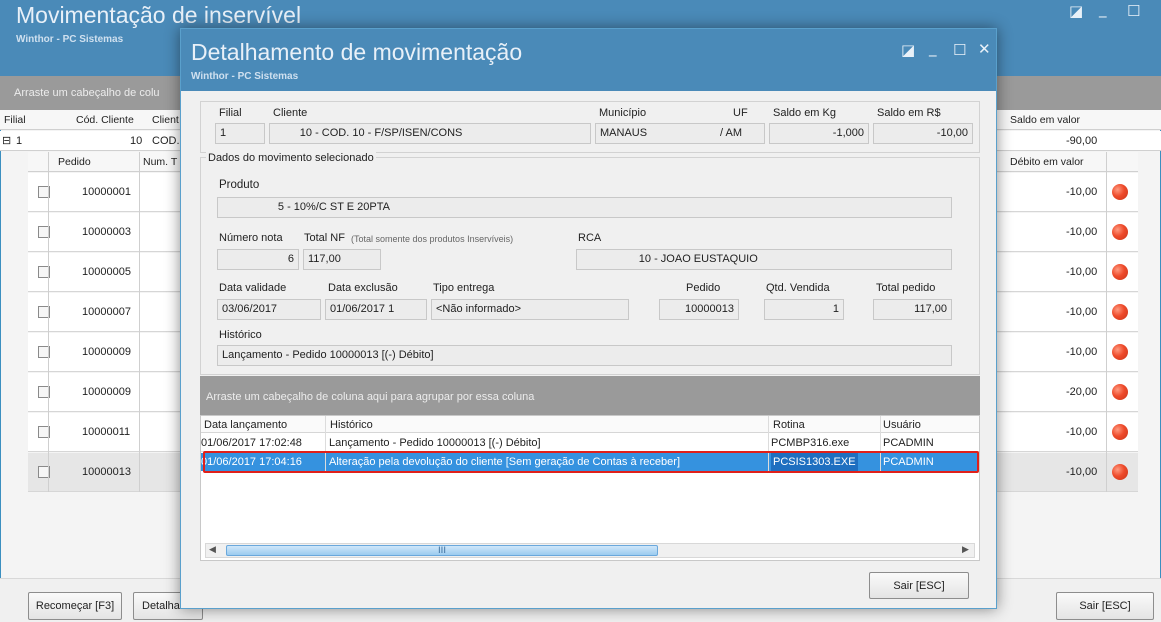  I want to click on scroll-thumb: III, so click(442, 550).